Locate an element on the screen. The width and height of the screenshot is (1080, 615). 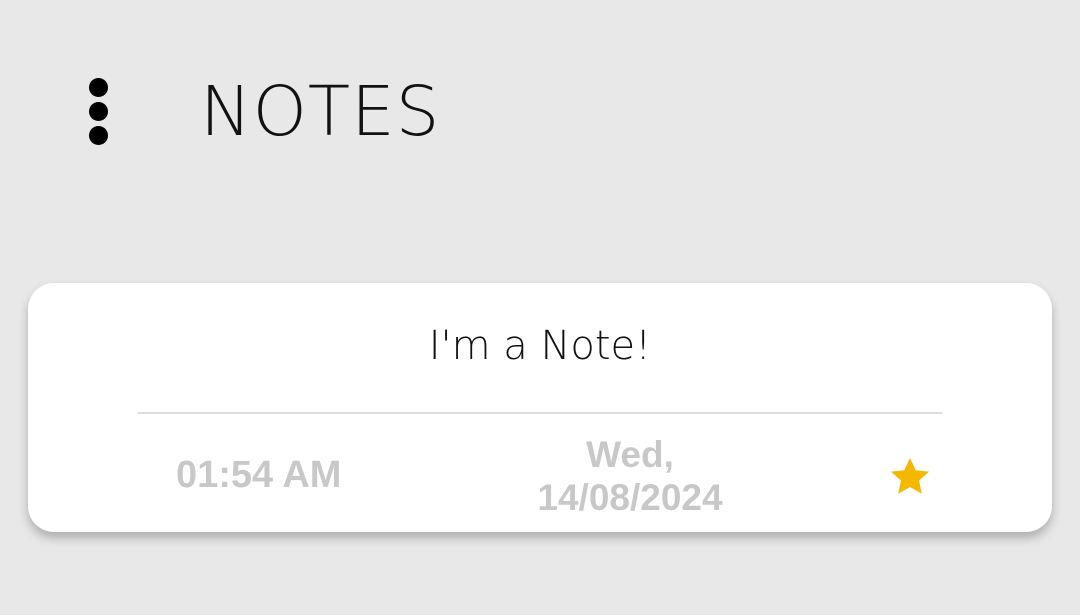
page-title: NOTES is located at coordinates (320, 112).